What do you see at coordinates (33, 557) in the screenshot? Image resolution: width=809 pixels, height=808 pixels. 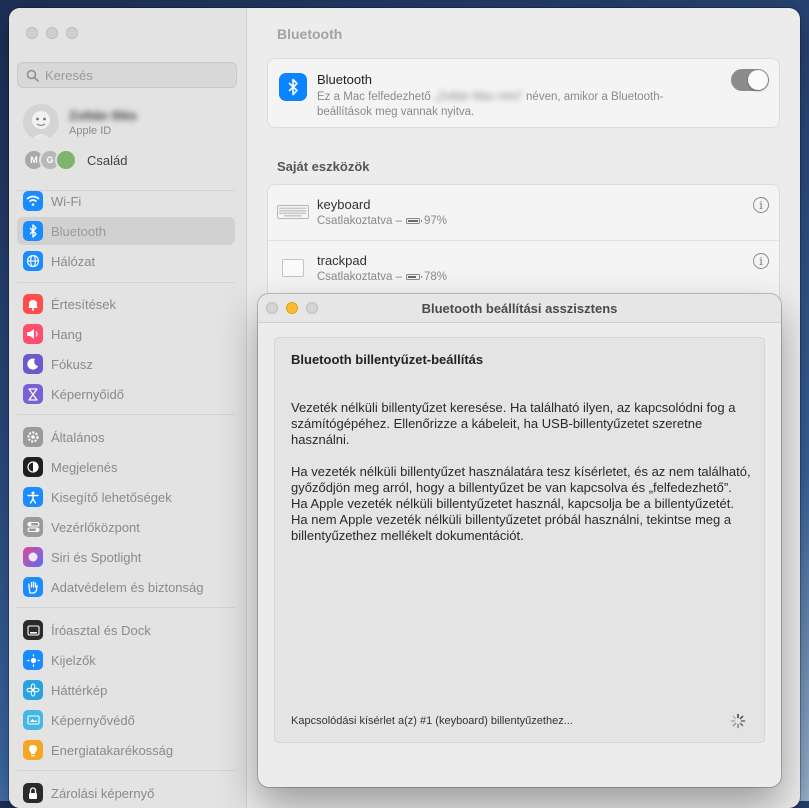 I see `siri-icon` at bounding box center [33, 557].